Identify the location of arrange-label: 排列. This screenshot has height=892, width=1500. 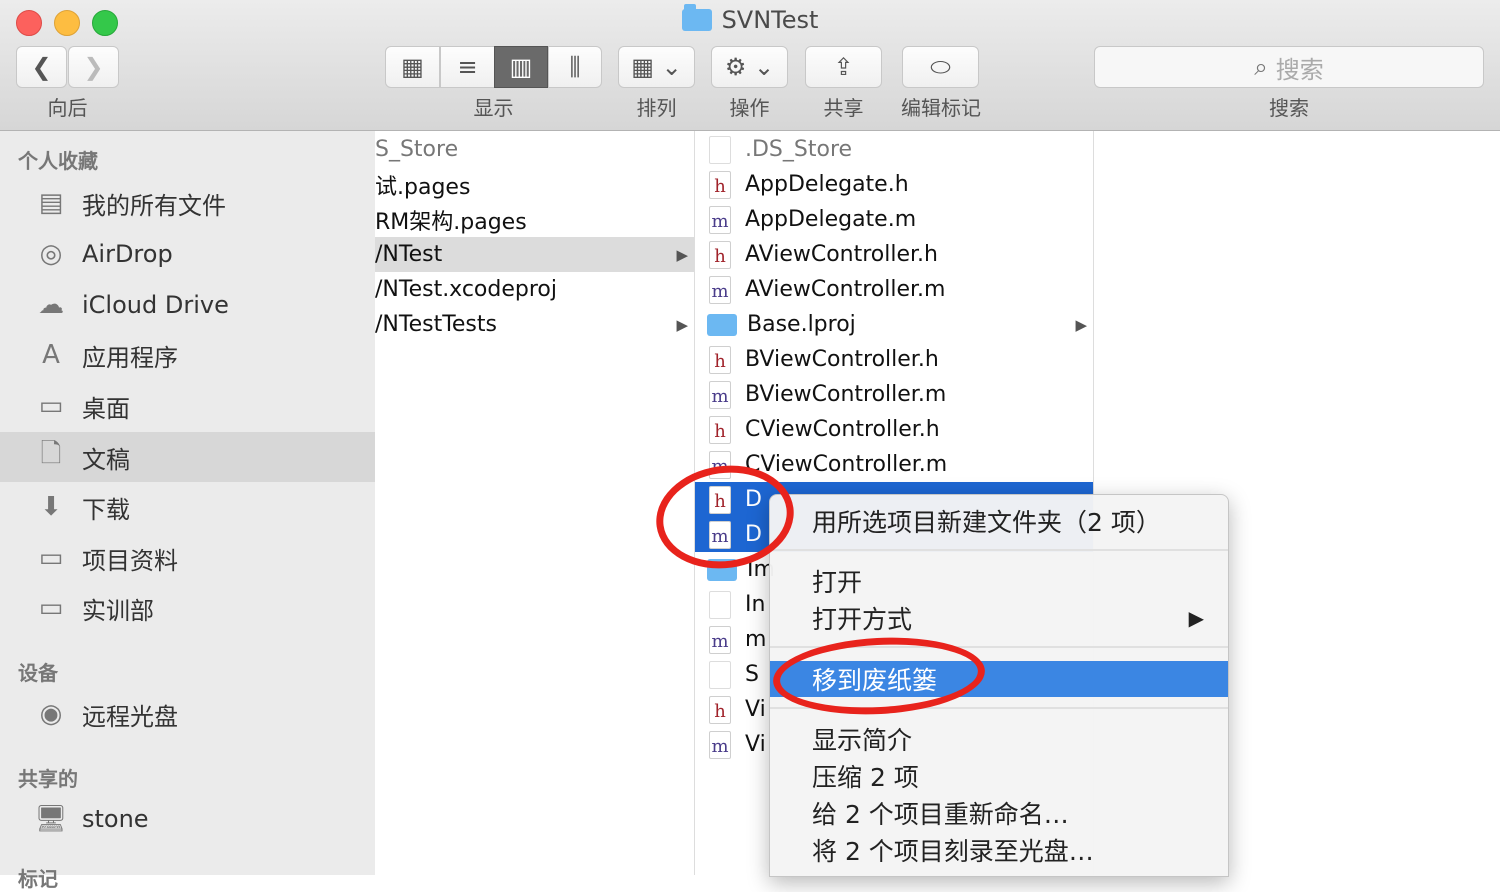
(656, 108).